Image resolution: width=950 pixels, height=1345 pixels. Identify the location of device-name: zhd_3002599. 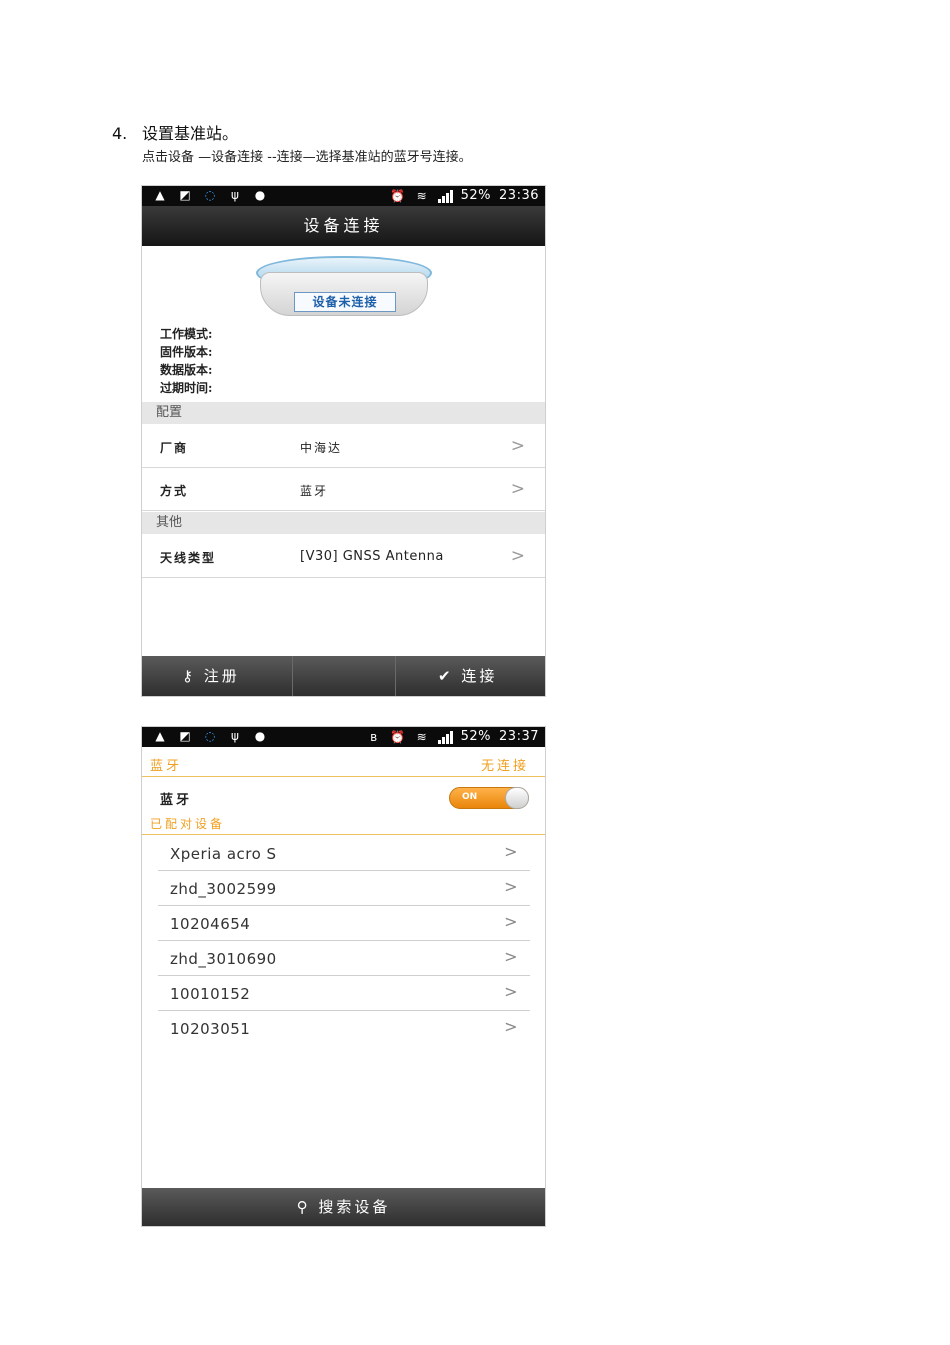
(223, 889).